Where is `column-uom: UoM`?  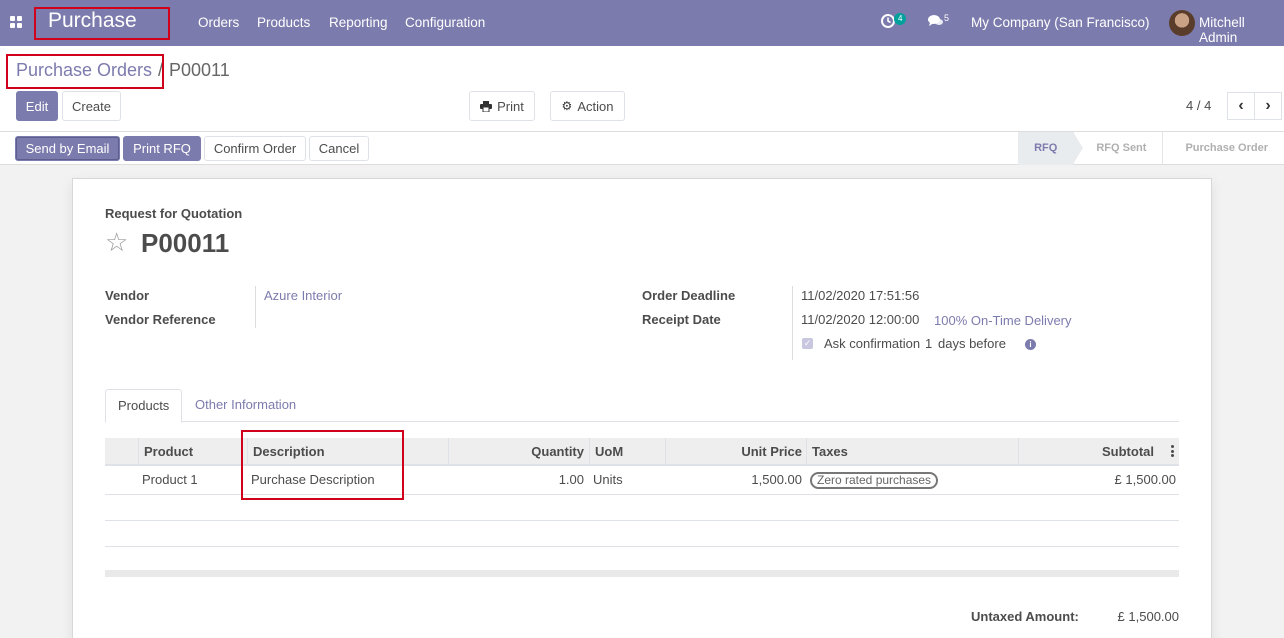 column-uom: UoM is located at coordinates (627, 452).